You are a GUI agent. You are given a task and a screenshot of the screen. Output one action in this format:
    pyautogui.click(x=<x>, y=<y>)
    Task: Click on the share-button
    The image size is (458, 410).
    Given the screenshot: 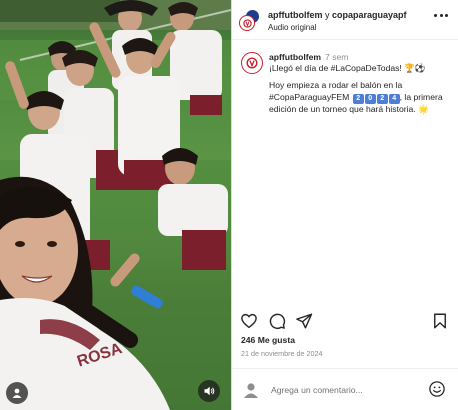 What is the action you would take?
    pyautogui.click(x=304, y=321)
    